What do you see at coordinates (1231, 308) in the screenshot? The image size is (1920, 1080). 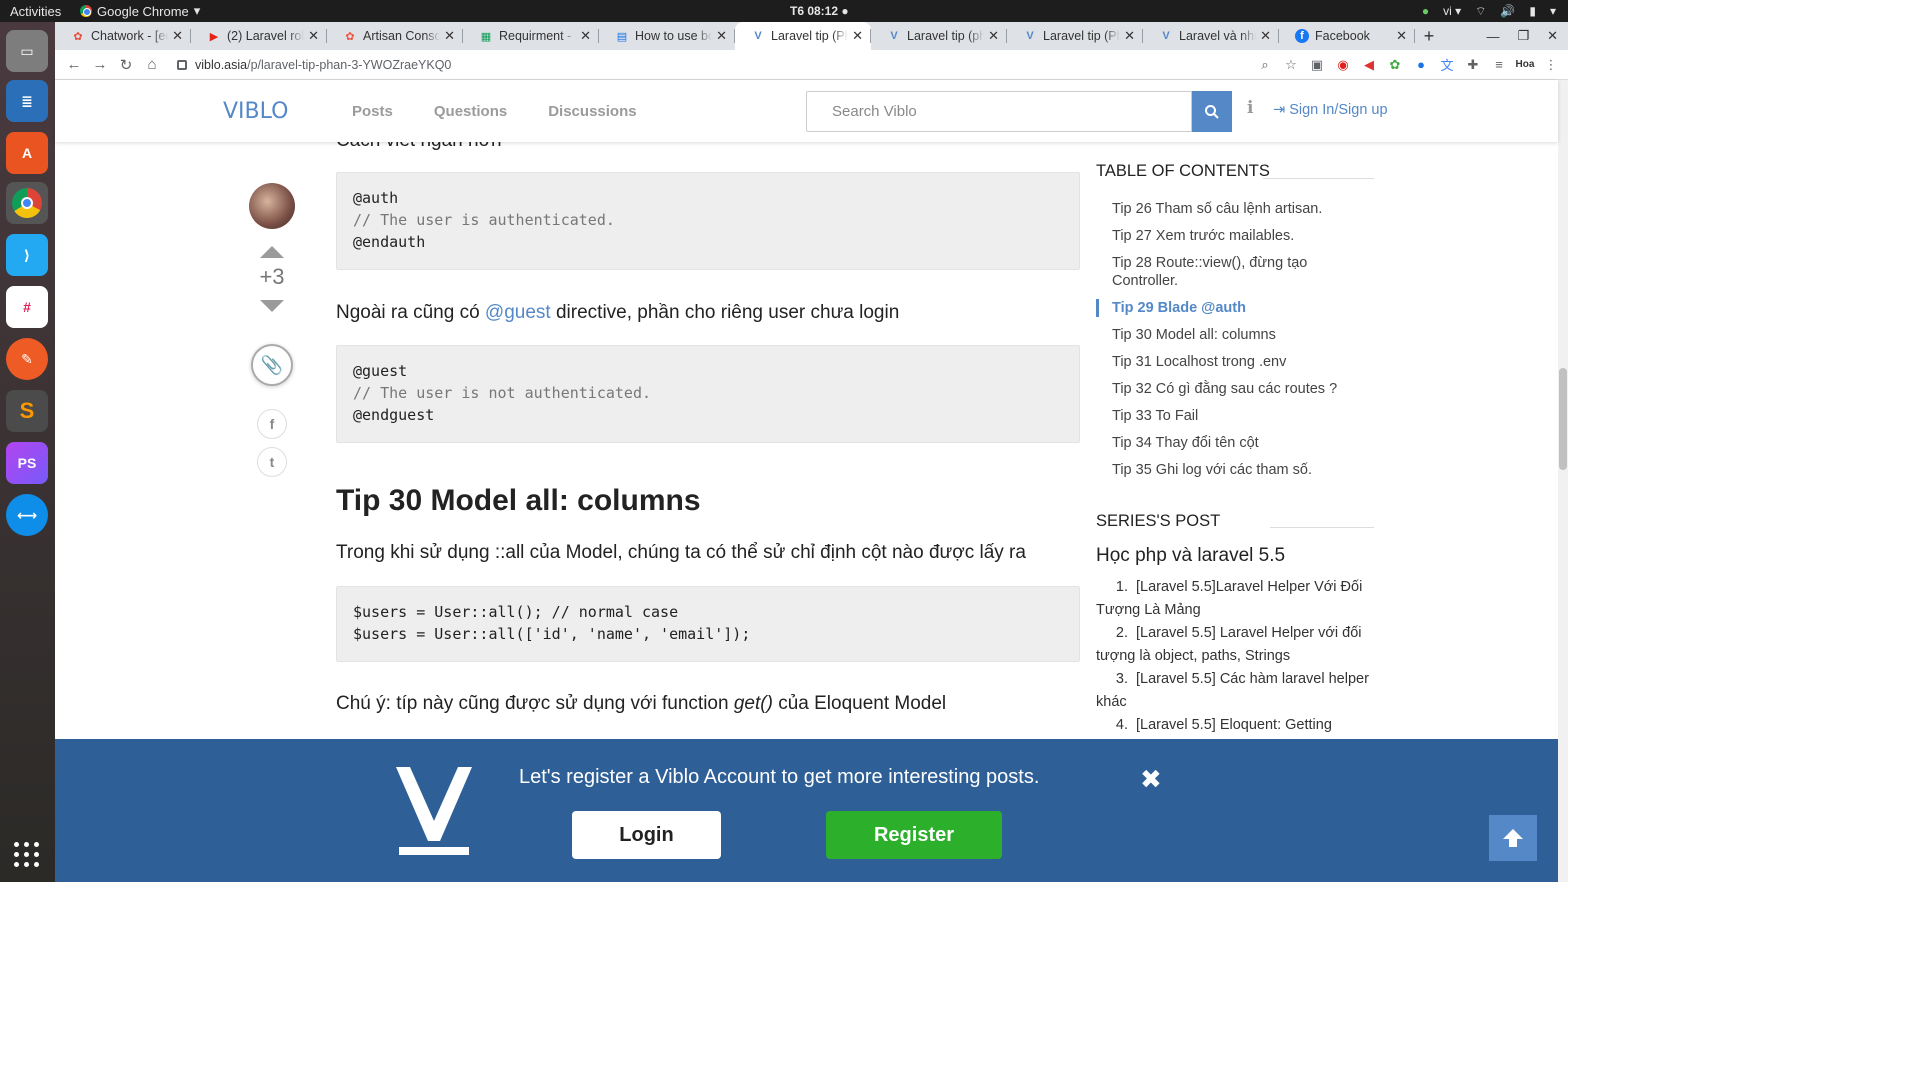 I see `toc-item: Tip 29 Blade @auth` at bounding box center [1231, 308].